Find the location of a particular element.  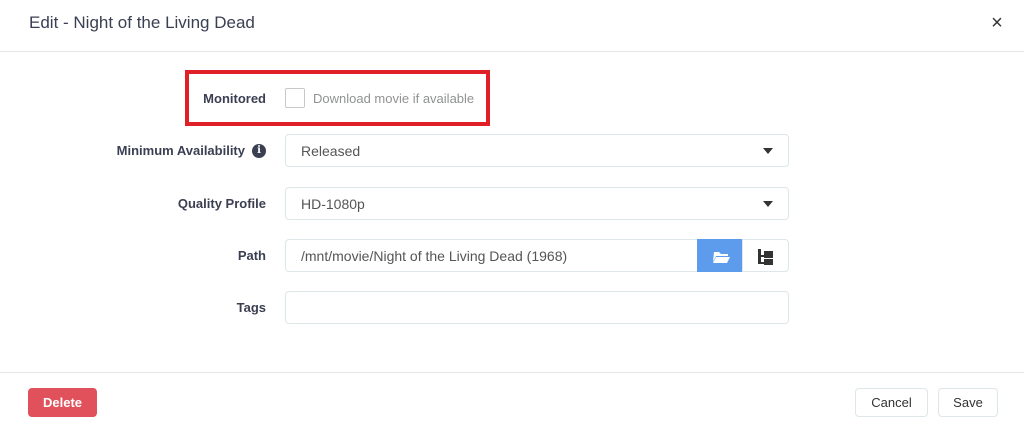

sitemap-icon is located at coordinates (765, 257).